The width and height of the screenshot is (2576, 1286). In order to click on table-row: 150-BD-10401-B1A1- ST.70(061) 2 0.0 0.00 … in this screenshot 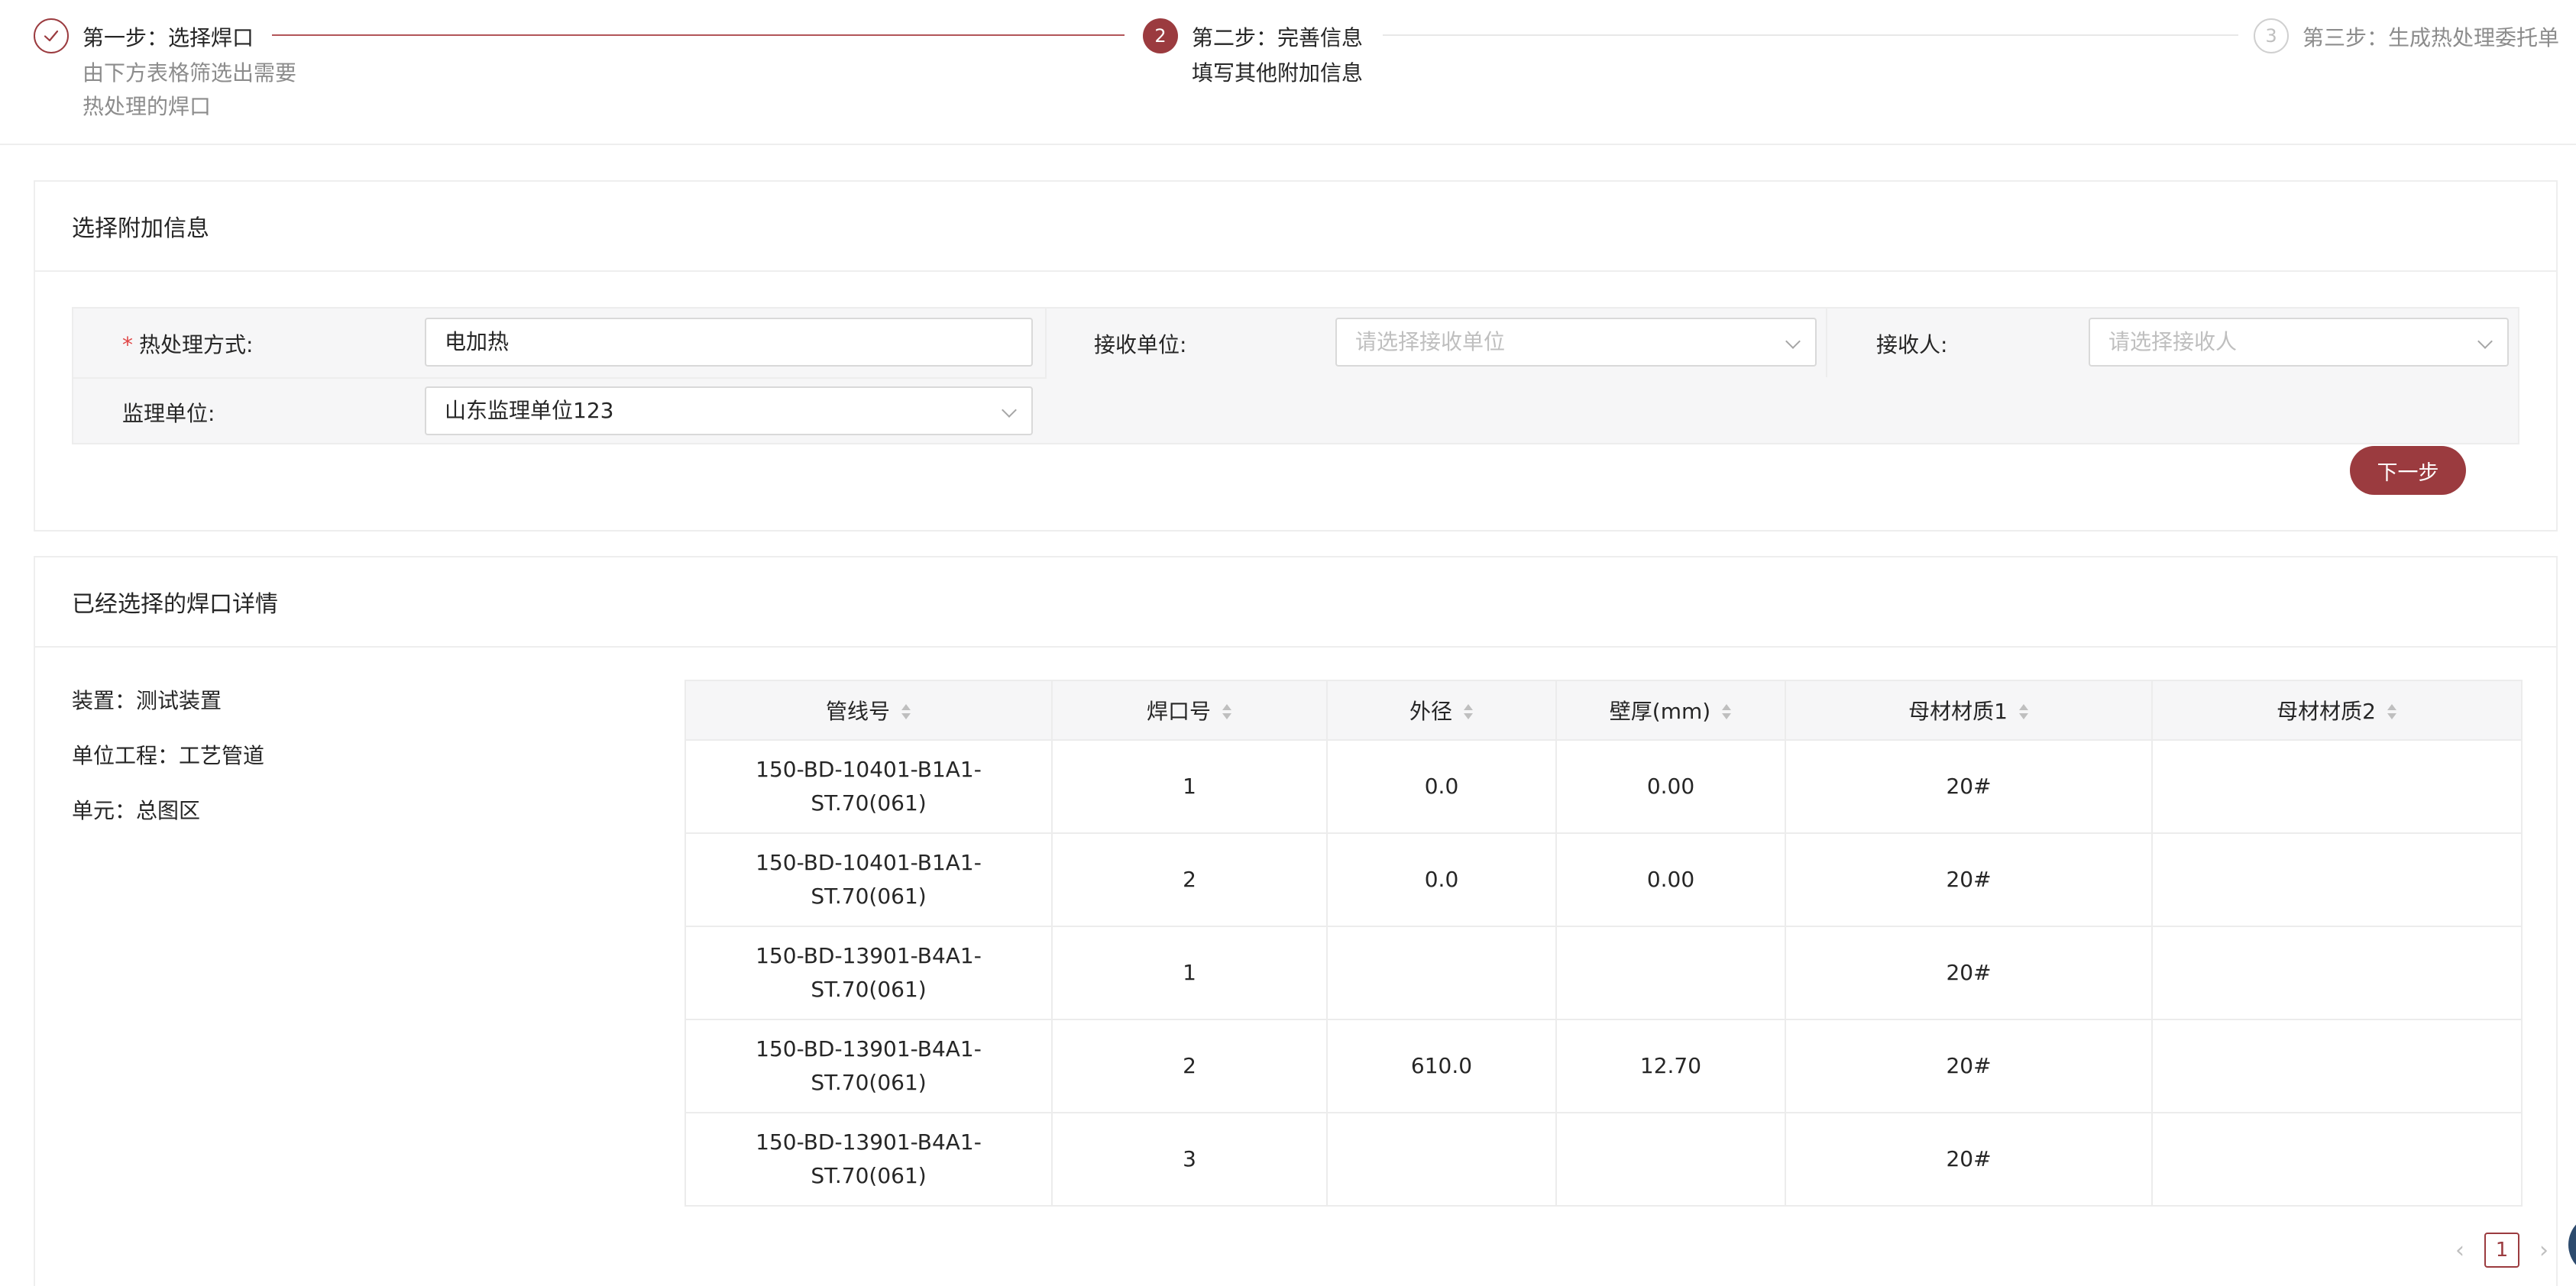, I will do `click(1603, 879)`.